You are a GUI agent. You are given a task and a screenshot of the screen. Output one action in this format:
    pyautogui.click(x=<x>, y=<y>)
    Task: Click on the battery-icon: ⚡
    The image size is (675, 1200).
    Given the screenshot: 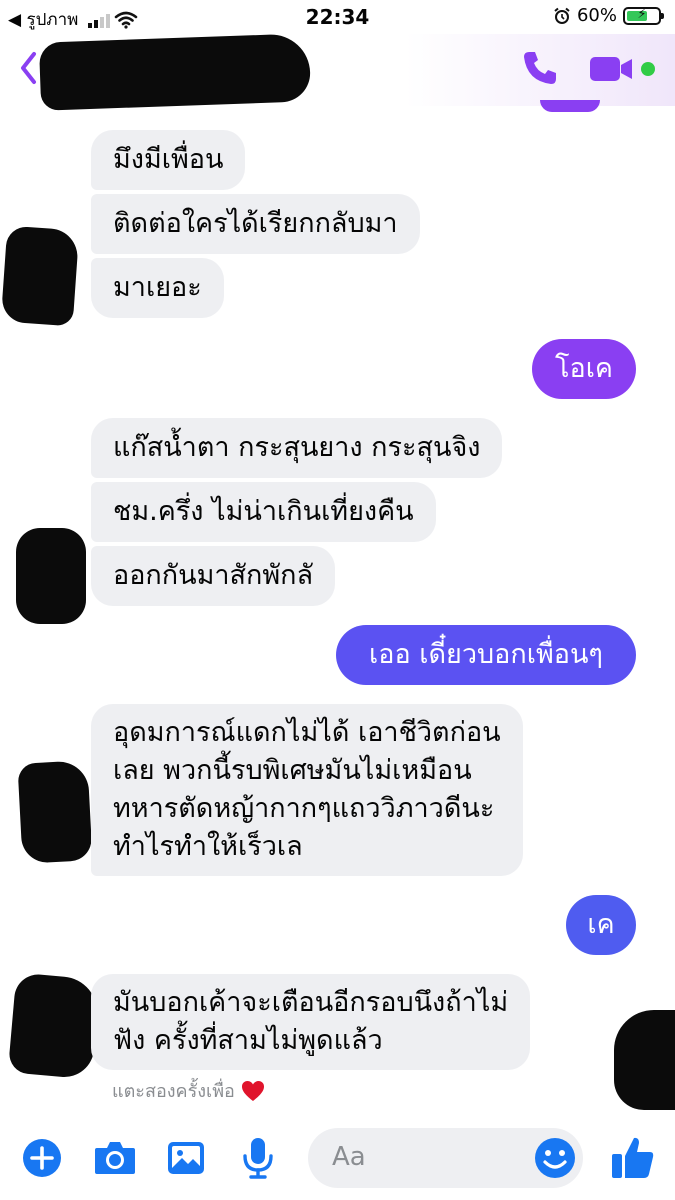 What is the action you would take?
    pyautogui.click(x=643, y=15)
    